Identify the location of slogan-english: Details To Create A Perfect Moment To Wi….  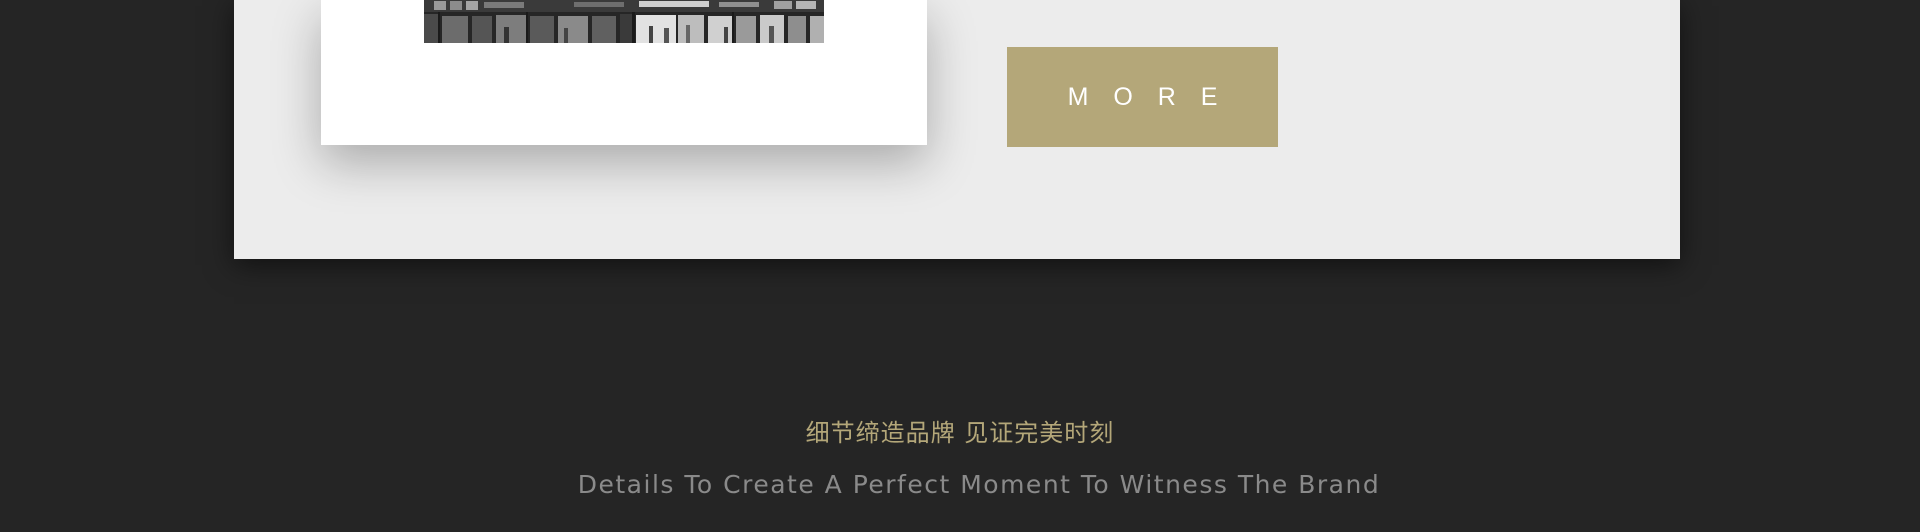
(979, 484).